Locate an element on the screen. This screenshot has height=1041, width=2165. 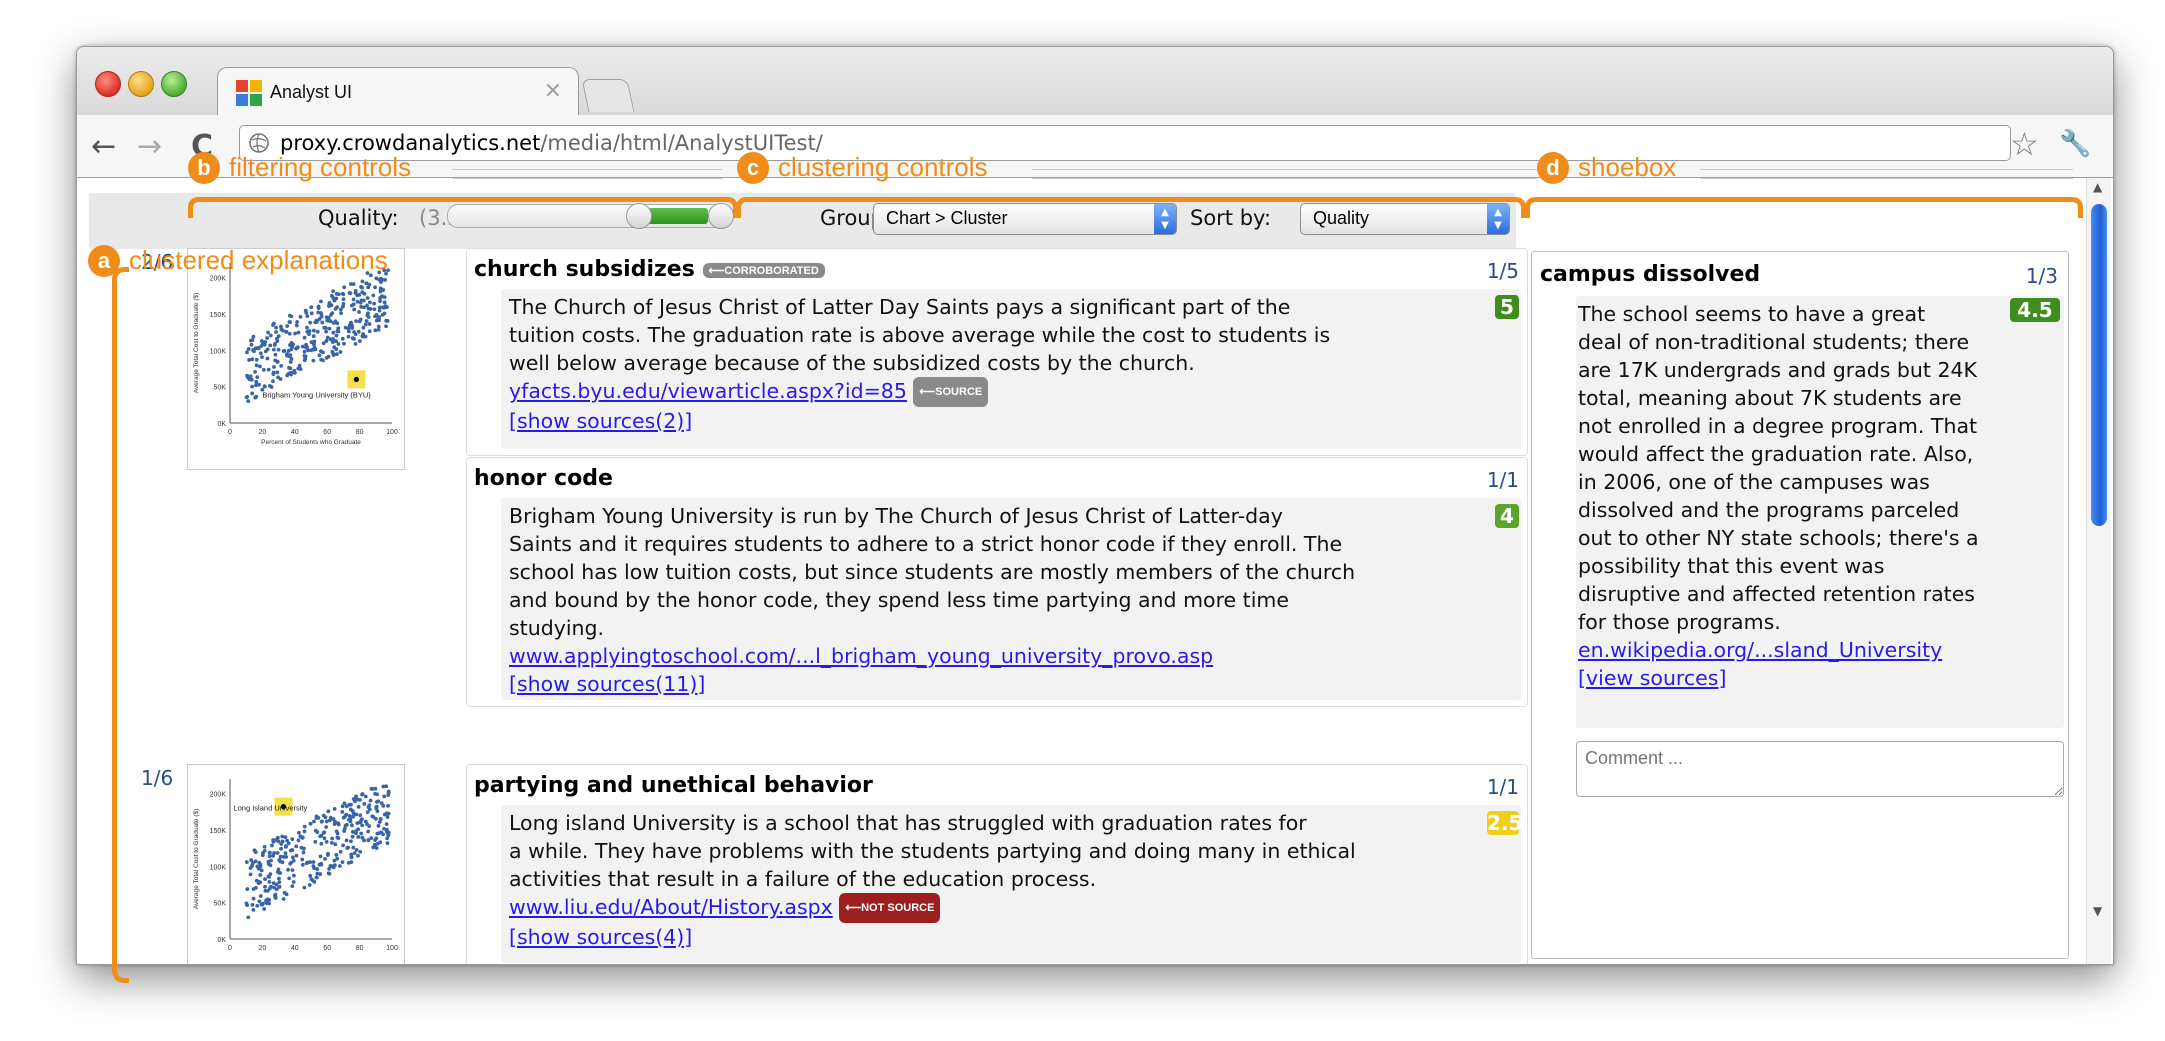
text-line: deal of non-traditional students; there is located at coordinates (1774, 342).